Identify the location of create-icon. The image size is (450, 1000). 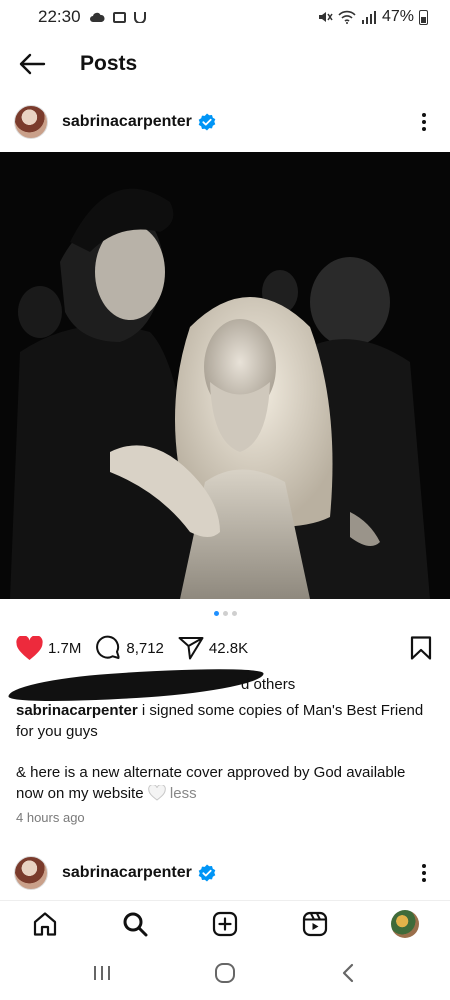
(225, 923).